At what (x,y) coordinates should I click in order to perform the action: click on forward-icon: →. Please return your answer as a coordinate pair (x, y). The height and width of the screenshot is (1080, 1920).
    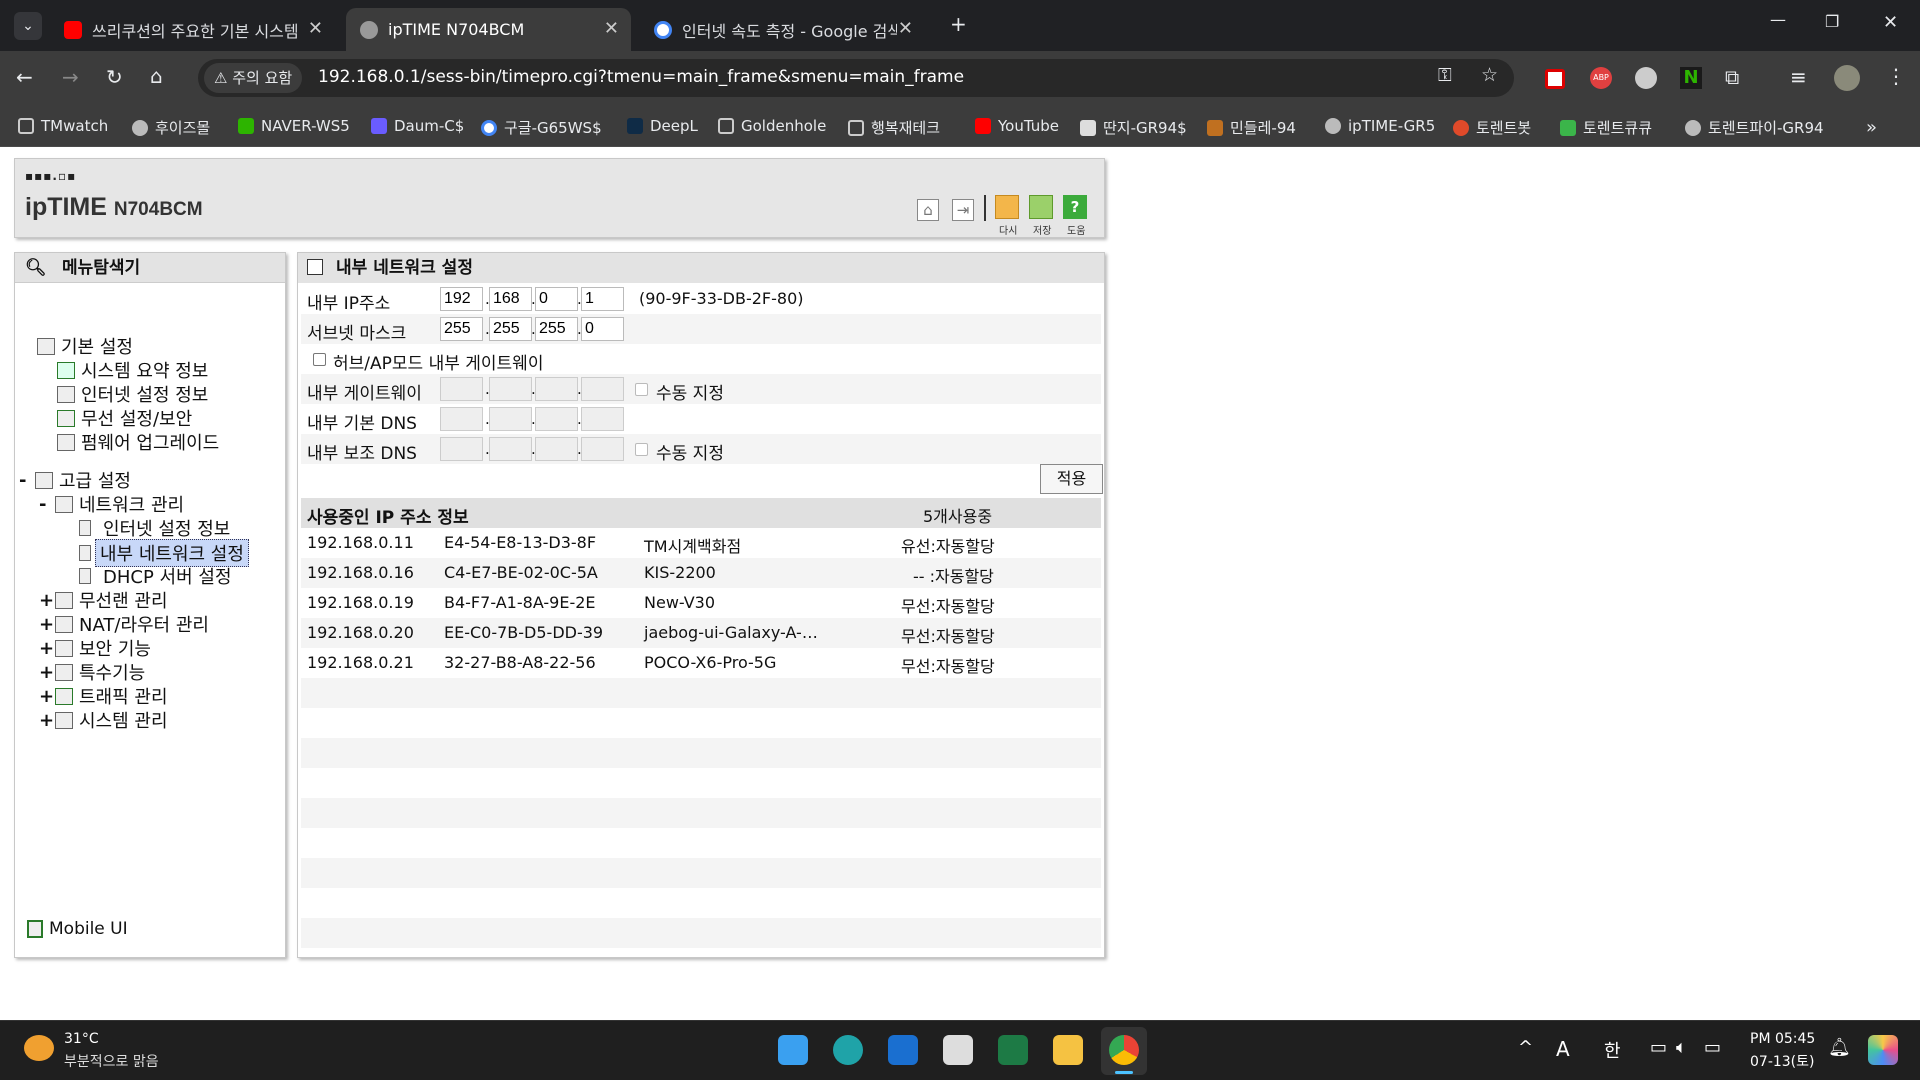
    Looking at the image, I should click on (70, 77).